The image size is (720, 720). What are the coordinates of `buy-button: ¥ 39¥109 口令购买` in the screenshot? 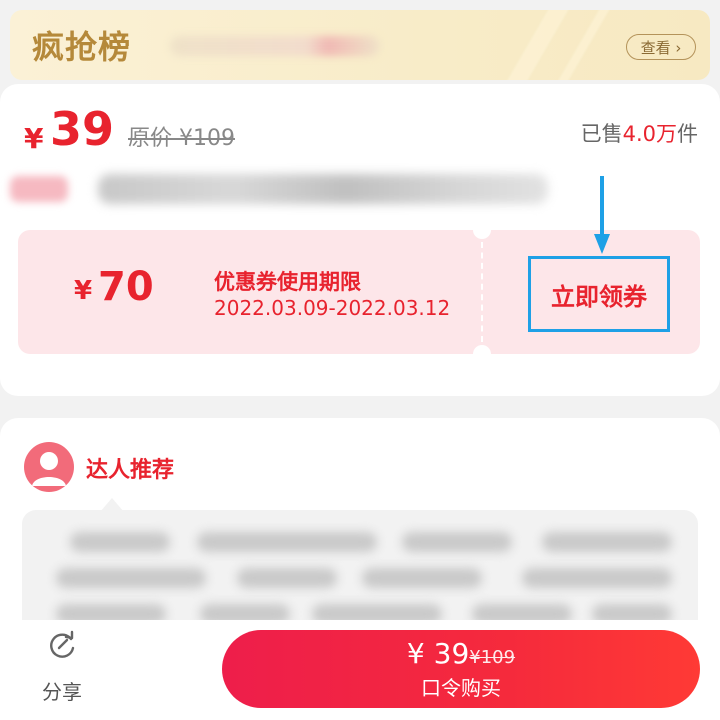 It's located at (461, 669).